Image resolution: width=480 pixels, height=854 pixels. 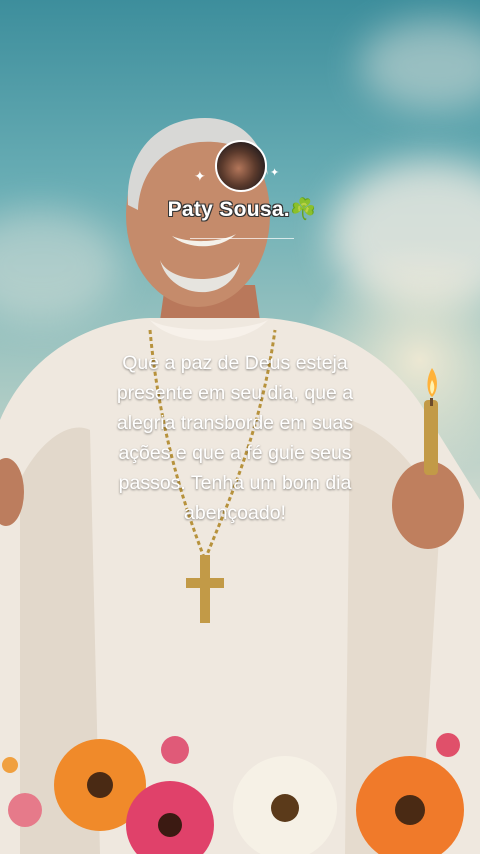 What do you see at coordinates (242, 195) in the screenshot?
I see `profile-watermark: ✦ ✦ Paty Sousa.☘️` at bounding box center [242, 195].